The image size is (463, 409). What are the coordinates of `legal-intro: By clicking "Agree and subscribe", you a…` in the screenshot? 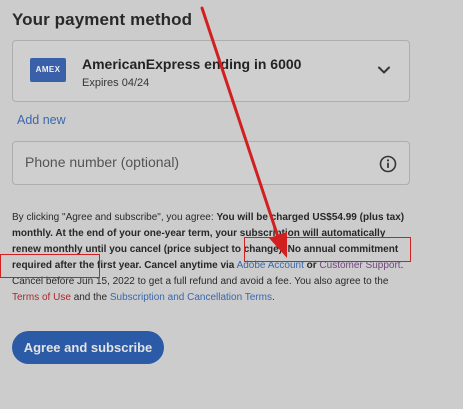 It's located at (114, 217).